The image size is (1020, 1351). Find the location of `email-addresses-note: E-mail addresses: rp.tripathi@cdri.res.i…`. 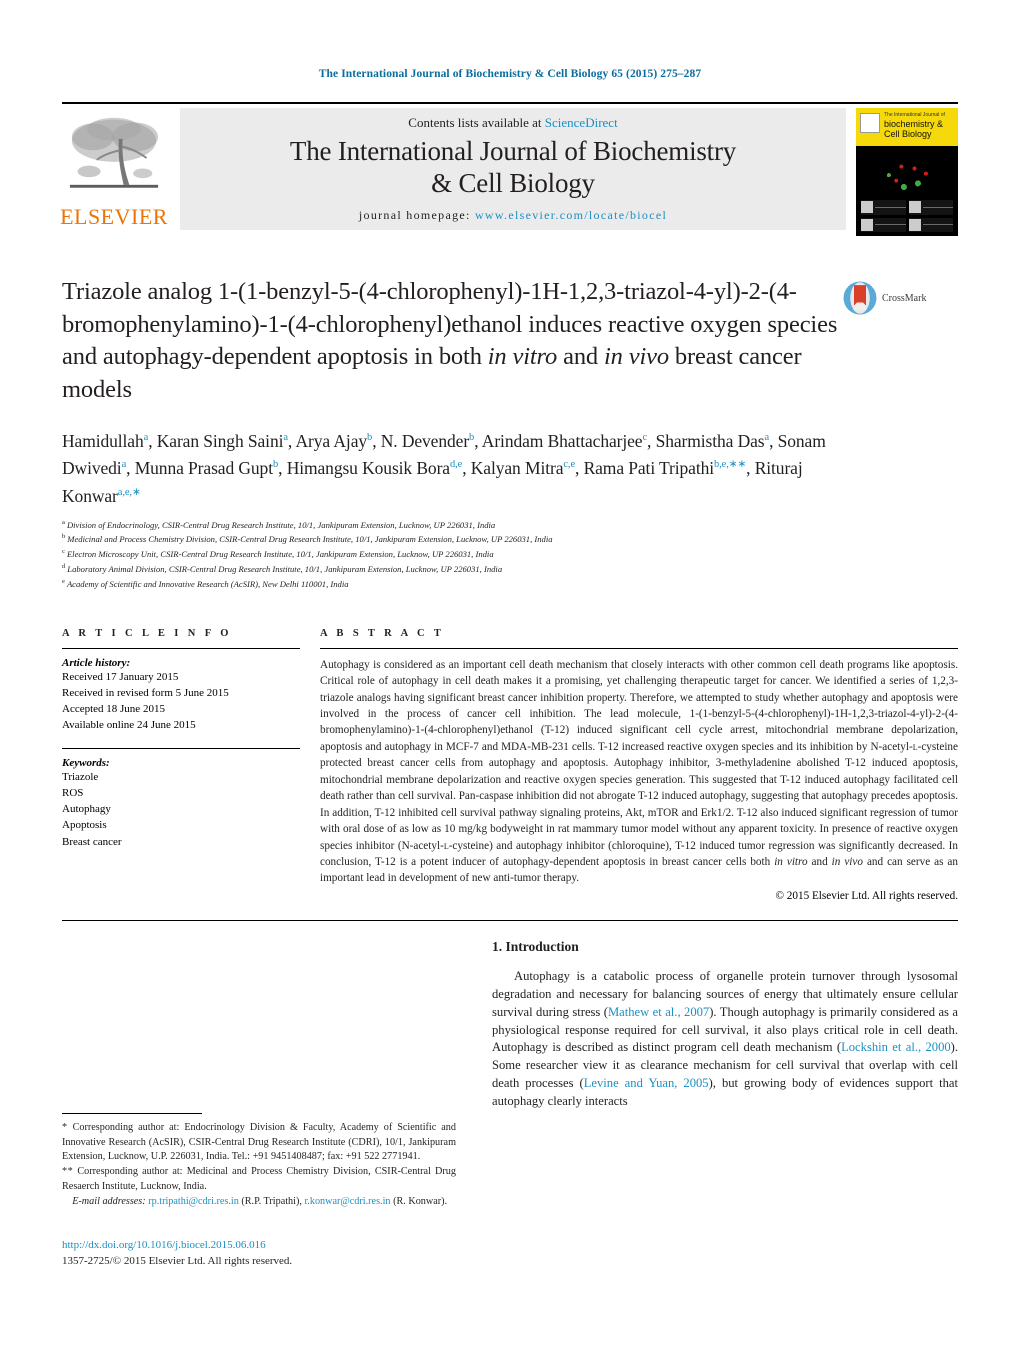

email-addresses-note: E-mail addresses: rp.tripathi@cdri.res.i… is located at coordinates (260, 1202).